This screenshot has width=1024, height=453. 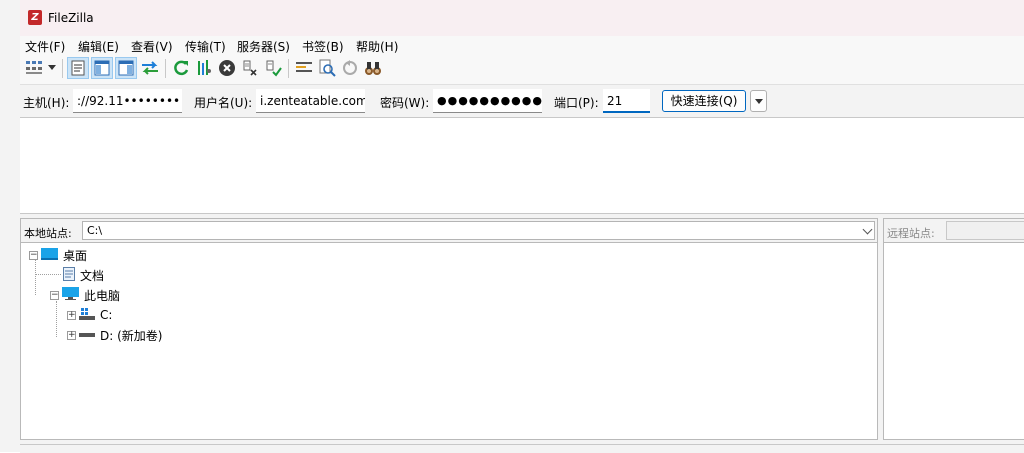 What do you see at coordinates (867, 229) in the screenshot?
I see `chevron-down-icon` at bounding box center [867, 229].